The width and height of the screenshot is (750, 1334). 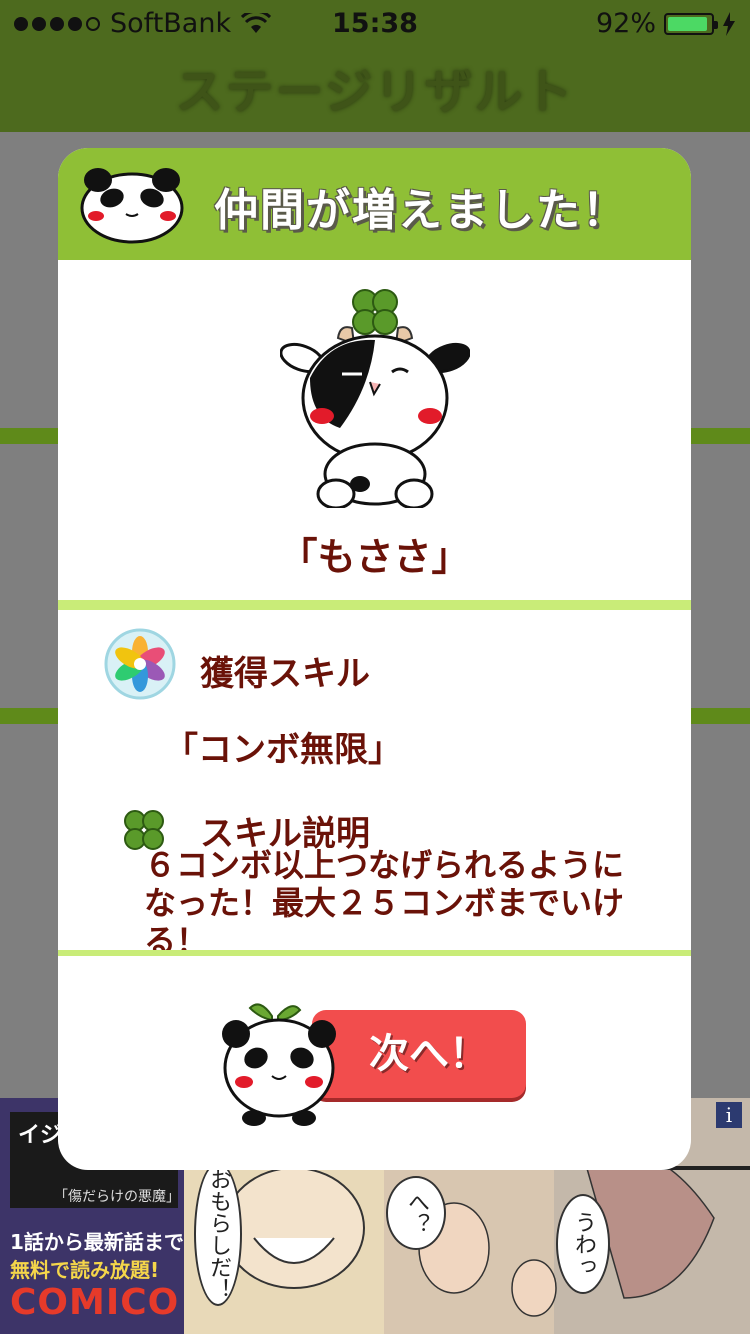 I want to click on speech-bubble: へ？, so click(x=416, y=1213).